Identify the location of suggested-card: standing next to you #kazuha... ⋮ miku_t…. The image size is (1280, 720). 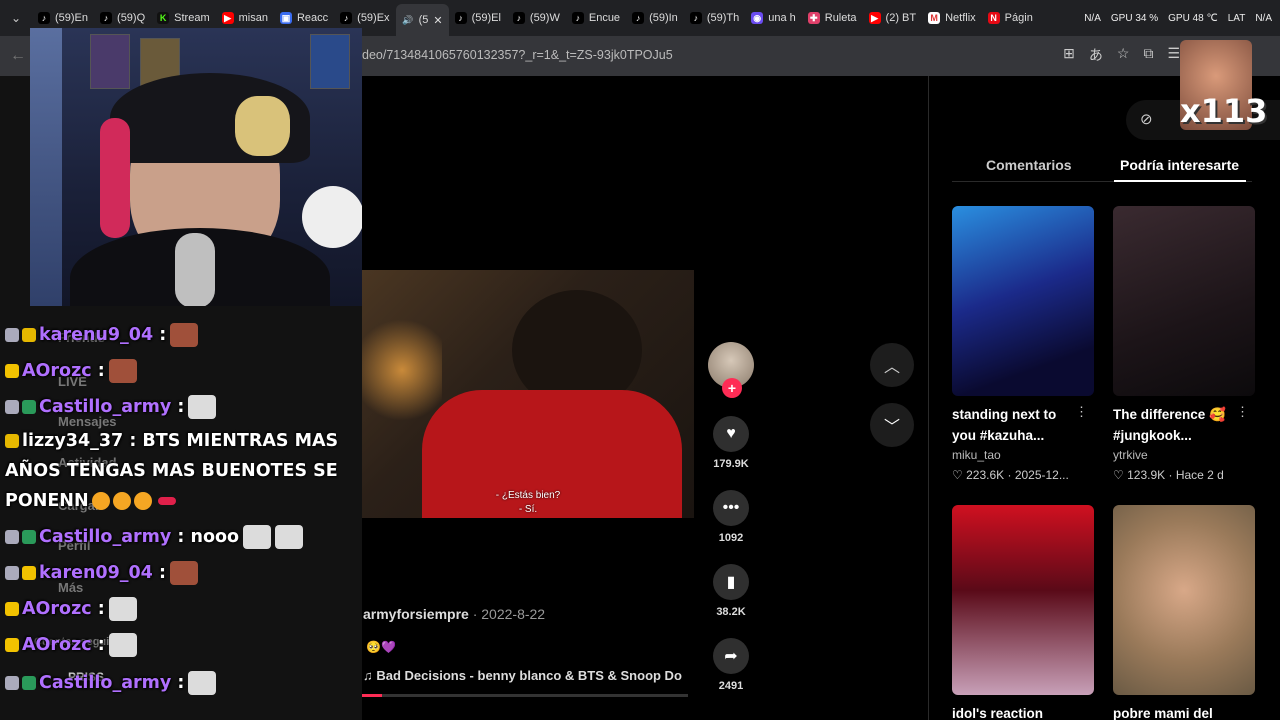
(1023, 344).